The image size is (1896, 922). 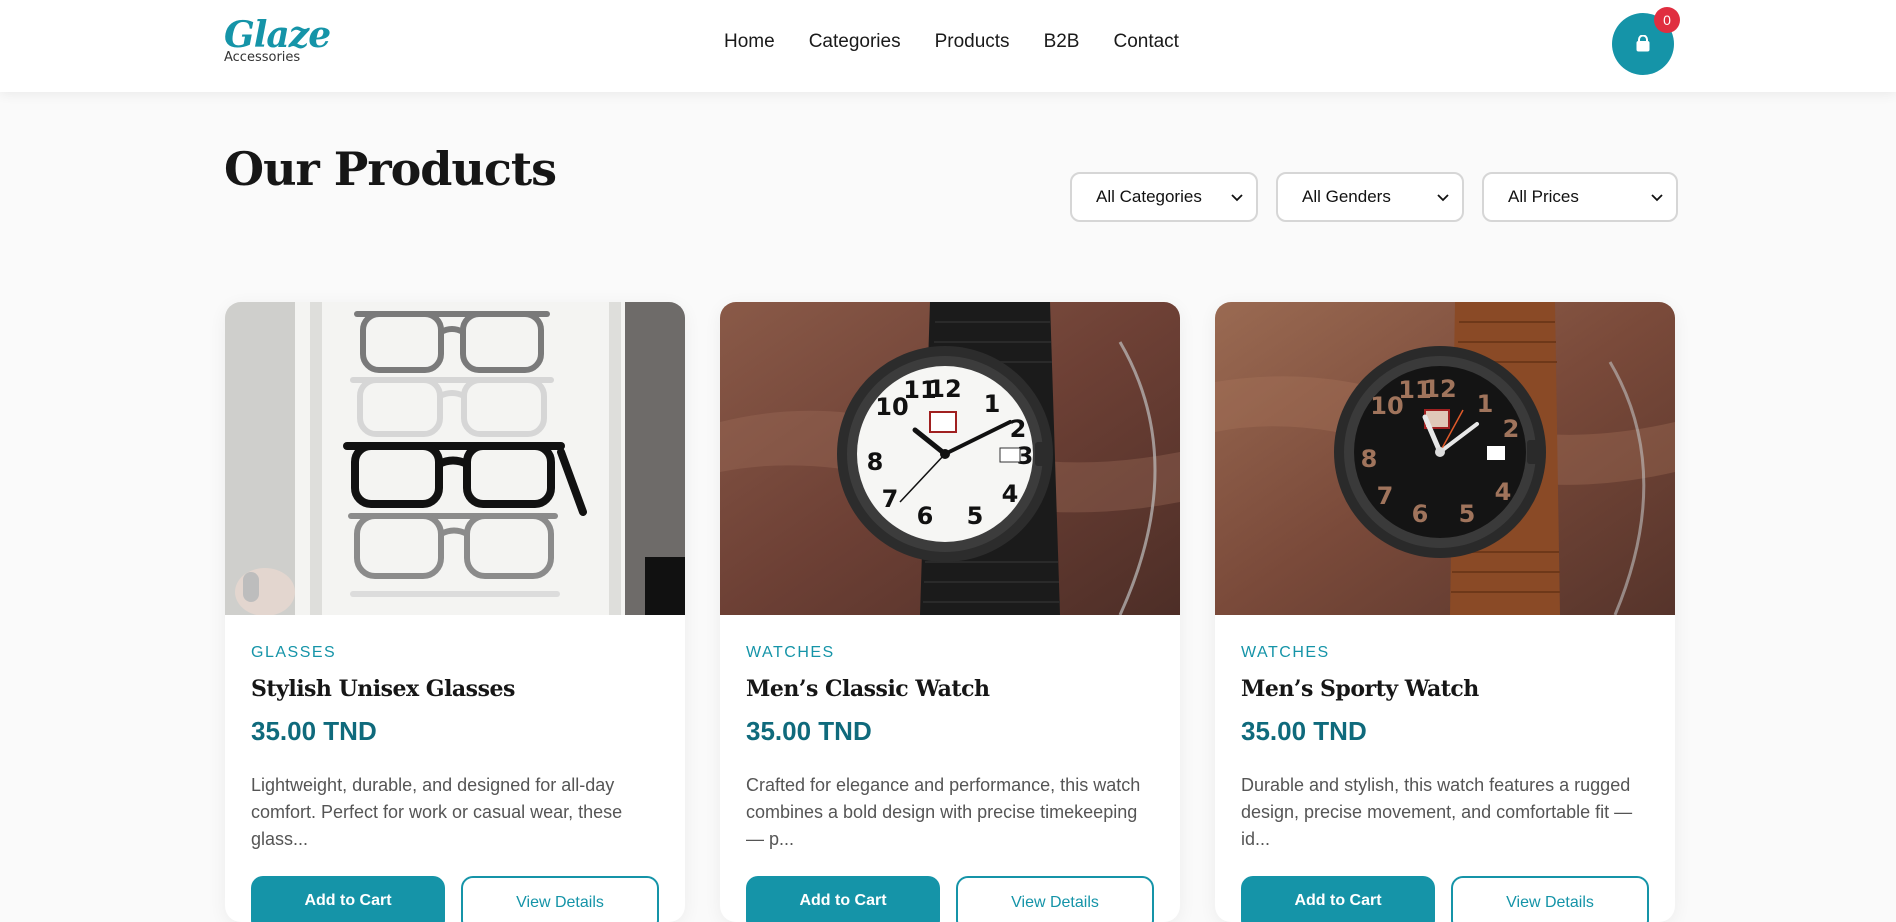 What do you see at coordinates (972, 42) in the screenshot?
I see `nav-products: Products` at bounding box center [972, 42].